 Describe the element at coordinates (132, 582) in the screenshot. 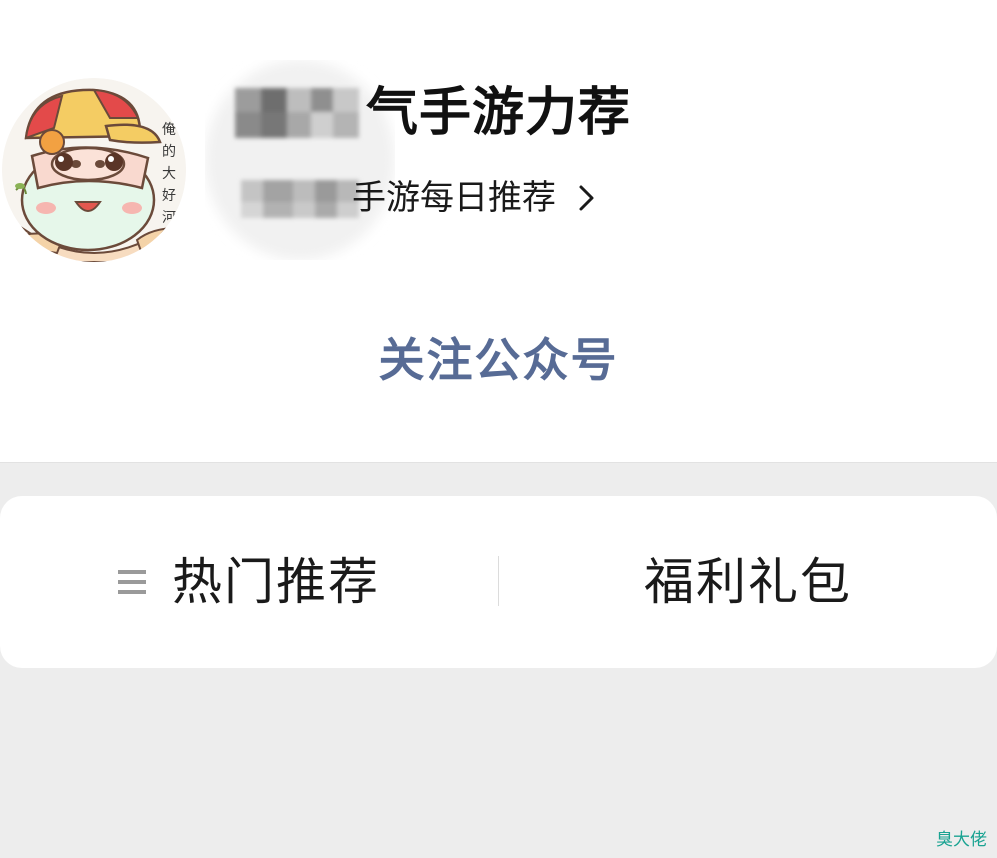

I see `list-icon` at that location.